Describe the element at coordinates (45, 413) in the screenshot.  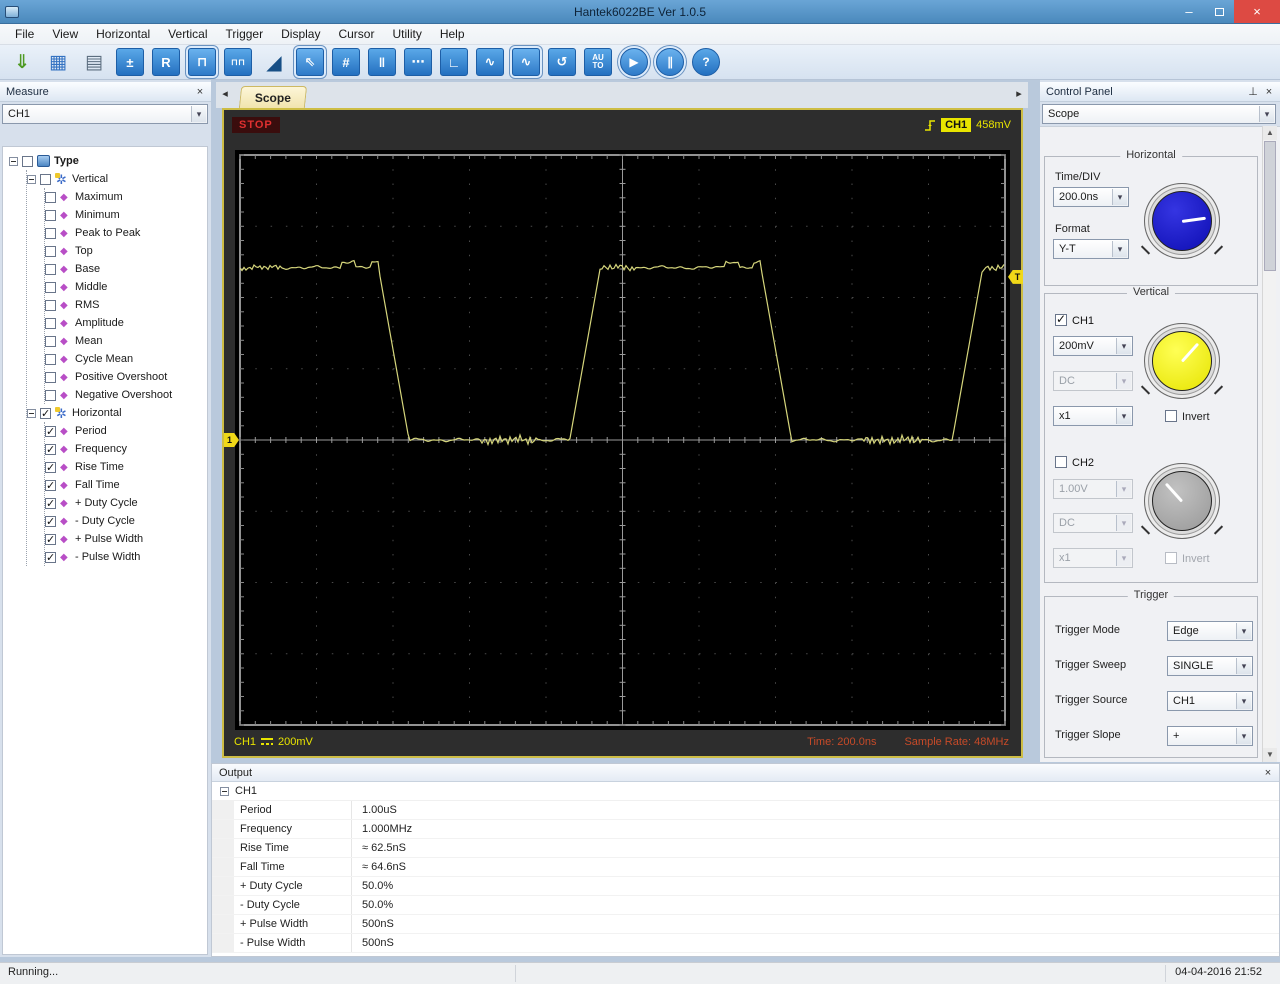
I see `checkbox-horizontal` at that location.